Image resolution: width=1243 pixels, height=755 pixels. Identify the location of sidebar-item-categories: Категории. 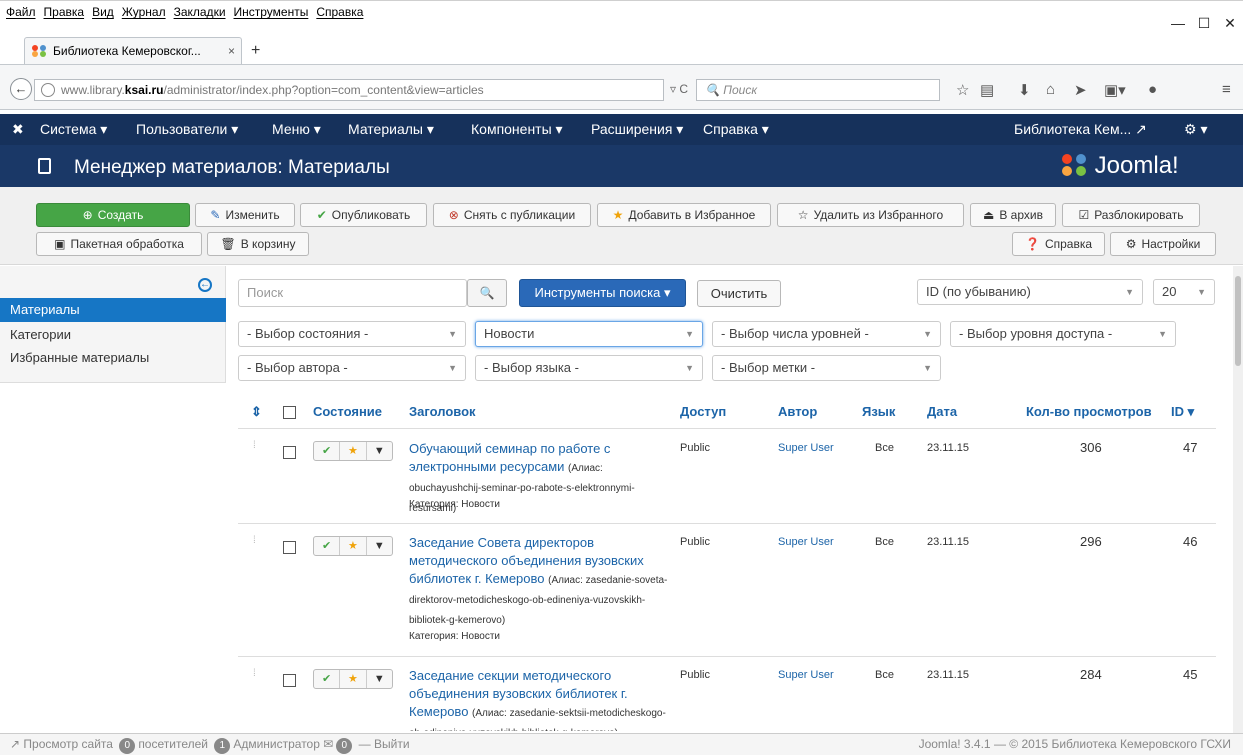
(113, 335).